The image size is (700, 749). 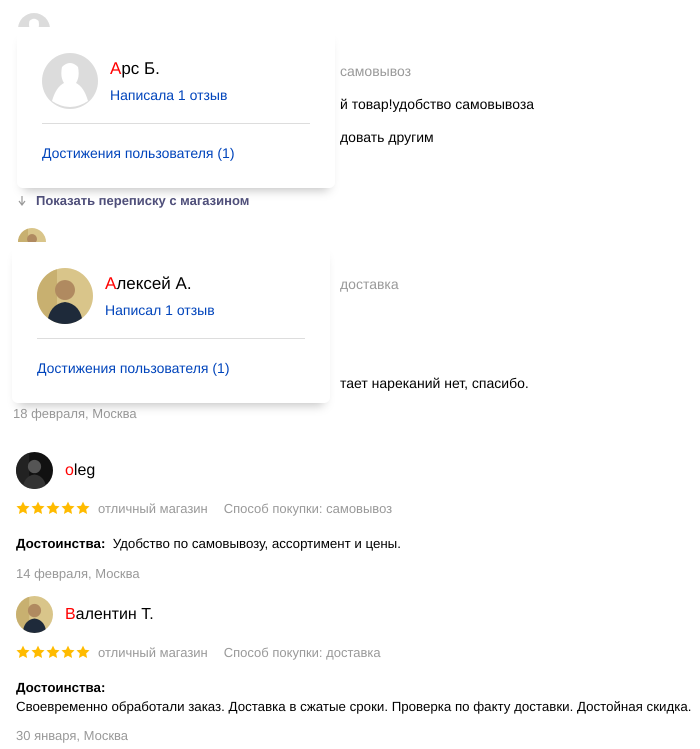 I want to click on show-correspondence-link: Показать переписку с магазином, so click(x=134, y=201).